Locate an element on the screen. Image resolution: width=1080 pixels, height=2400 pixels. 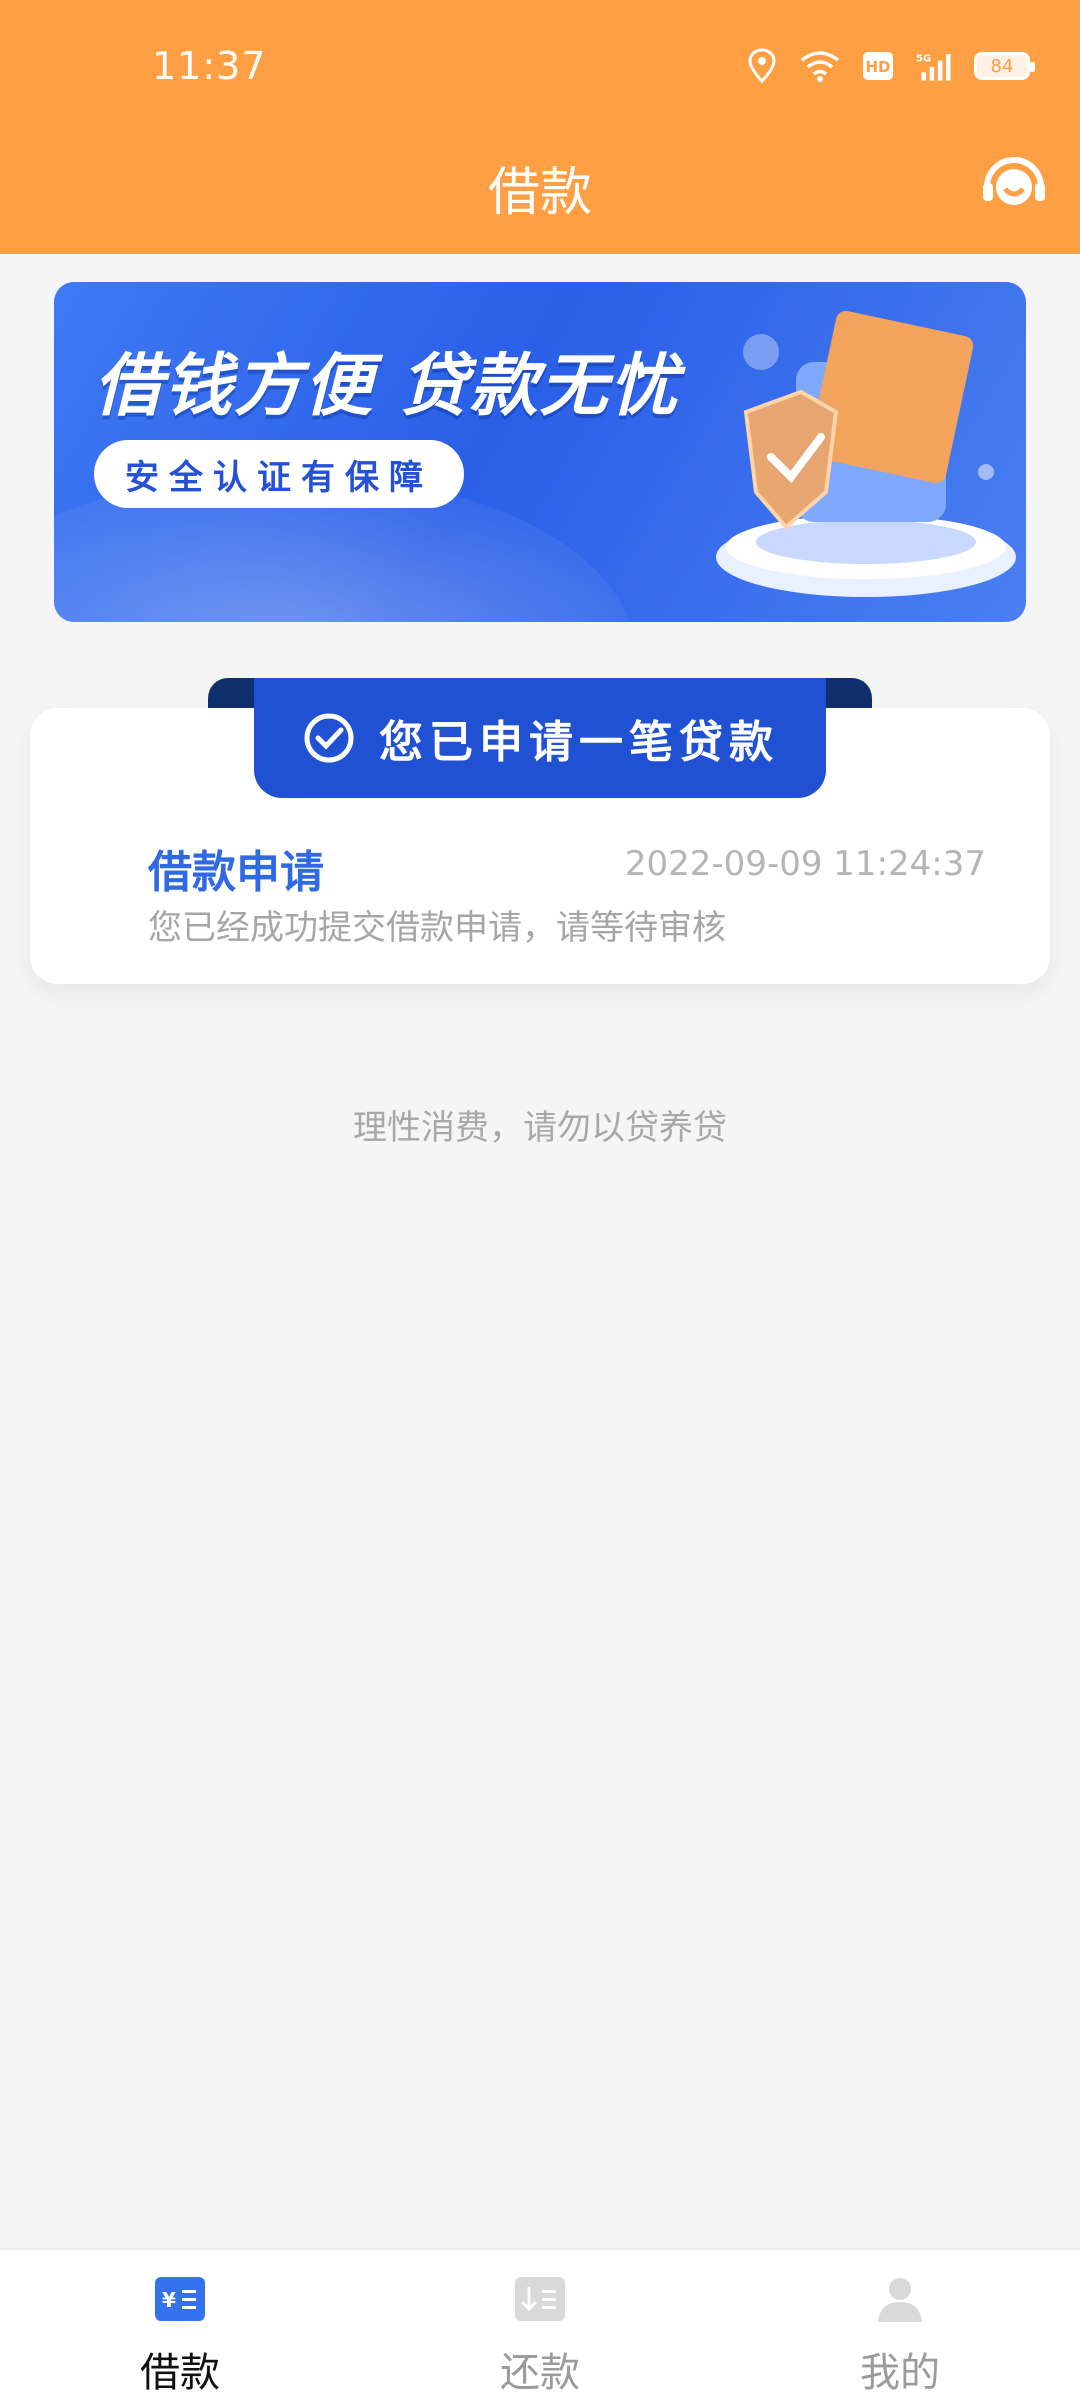
status-time: 11:37 is located at coordinates (209, 66).